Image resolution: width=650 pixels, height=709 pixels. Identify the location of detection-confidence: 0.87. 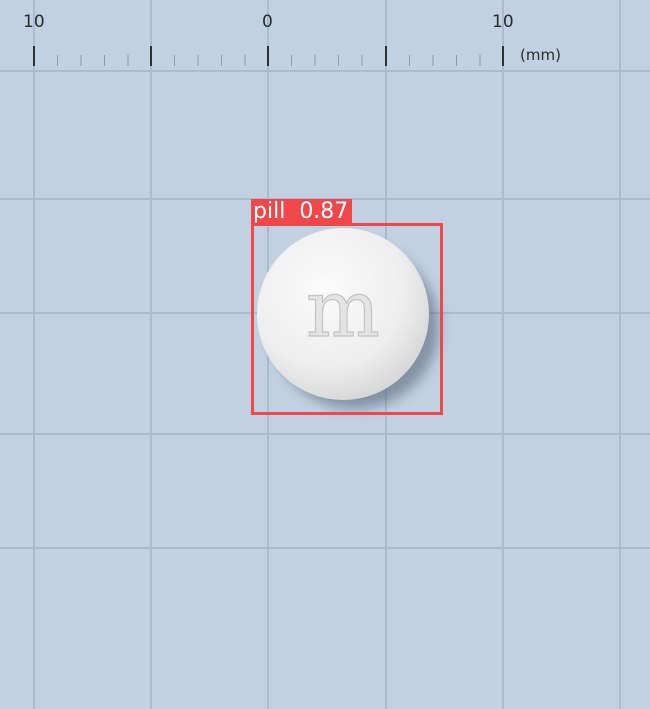
(324, 211).